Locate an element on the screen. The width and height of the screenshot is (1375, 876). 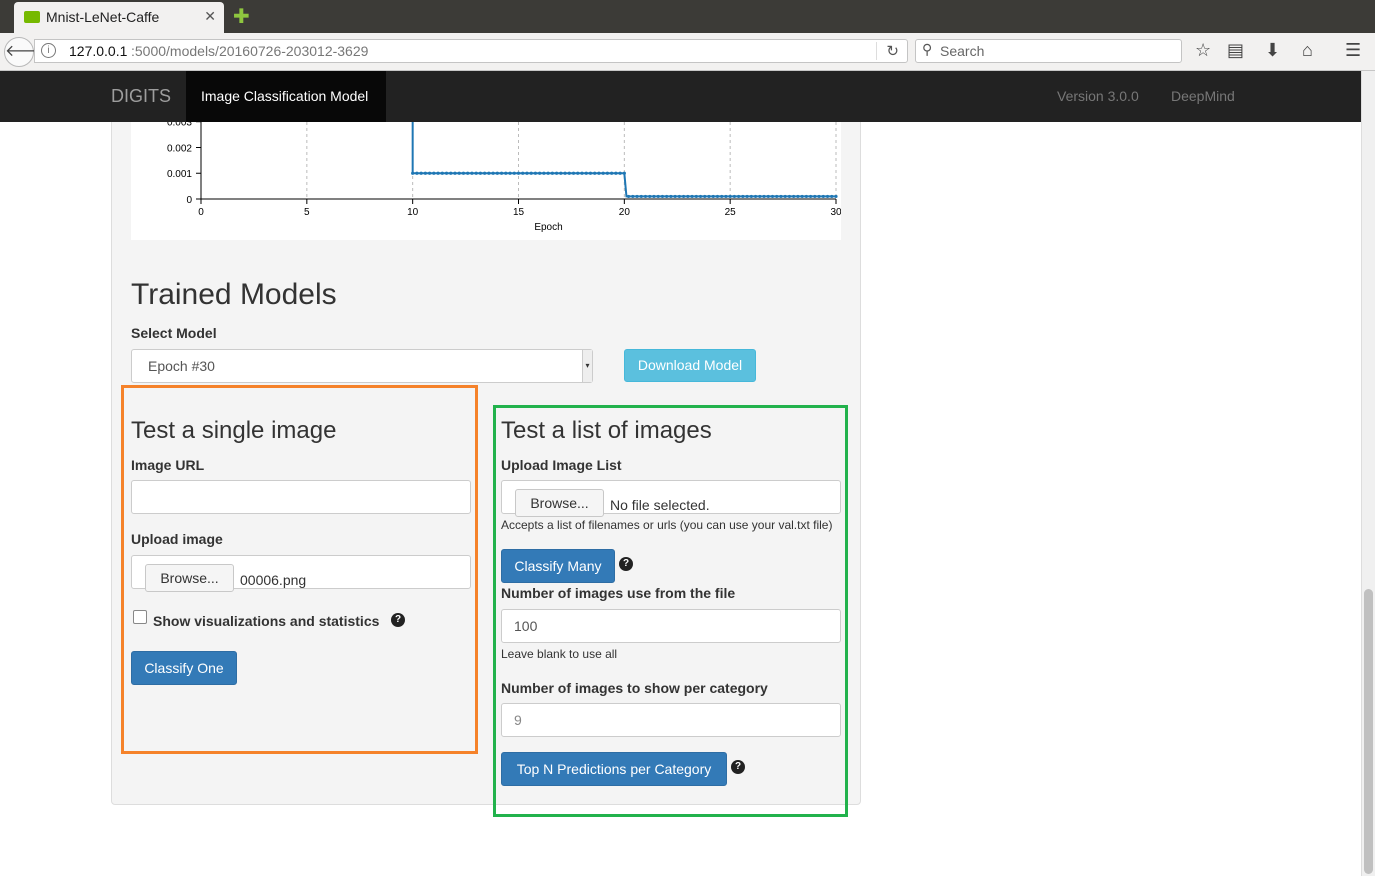
image-url-label: Image URL is located at coordinates (168, 465).